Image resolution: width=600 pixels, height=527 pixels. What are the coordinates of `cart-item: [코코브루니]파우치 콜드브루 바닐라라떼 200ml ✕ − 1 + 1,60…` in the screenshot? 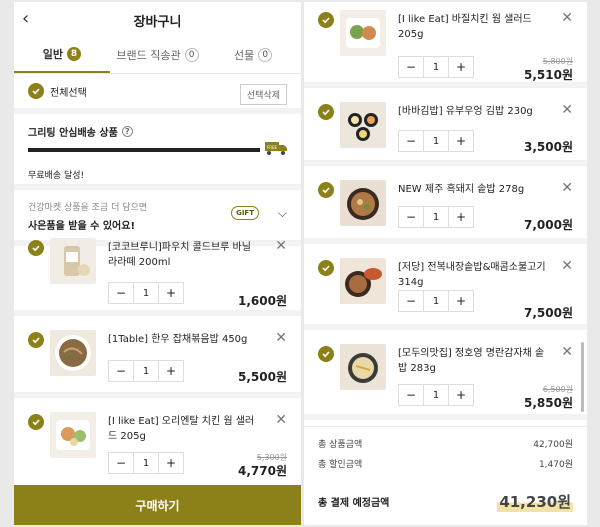 It's located at (157, 273).